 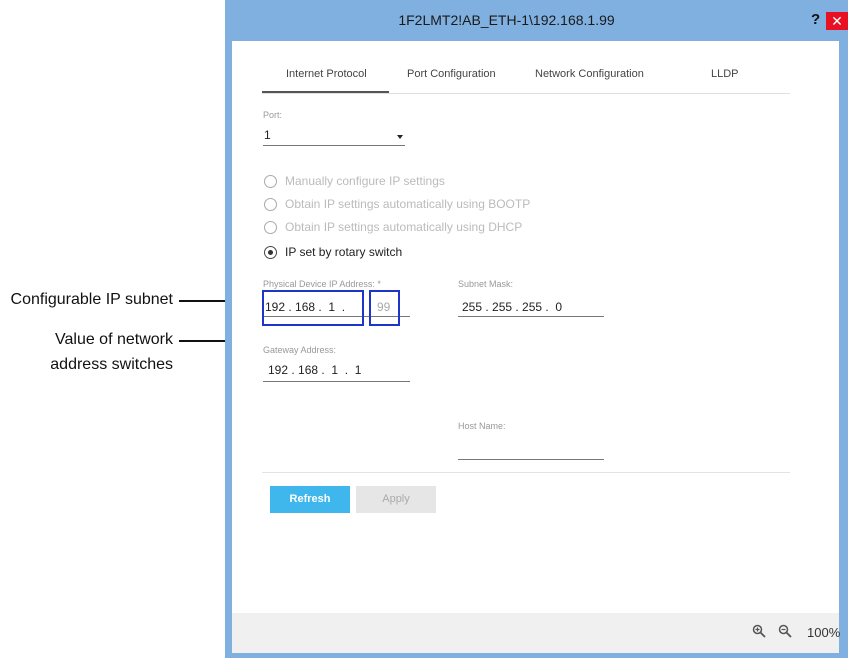 What do you see at coordinates (334, 135) in the screenshot?
I see `port-dropdown: 1` at bounding box center [334, 135].